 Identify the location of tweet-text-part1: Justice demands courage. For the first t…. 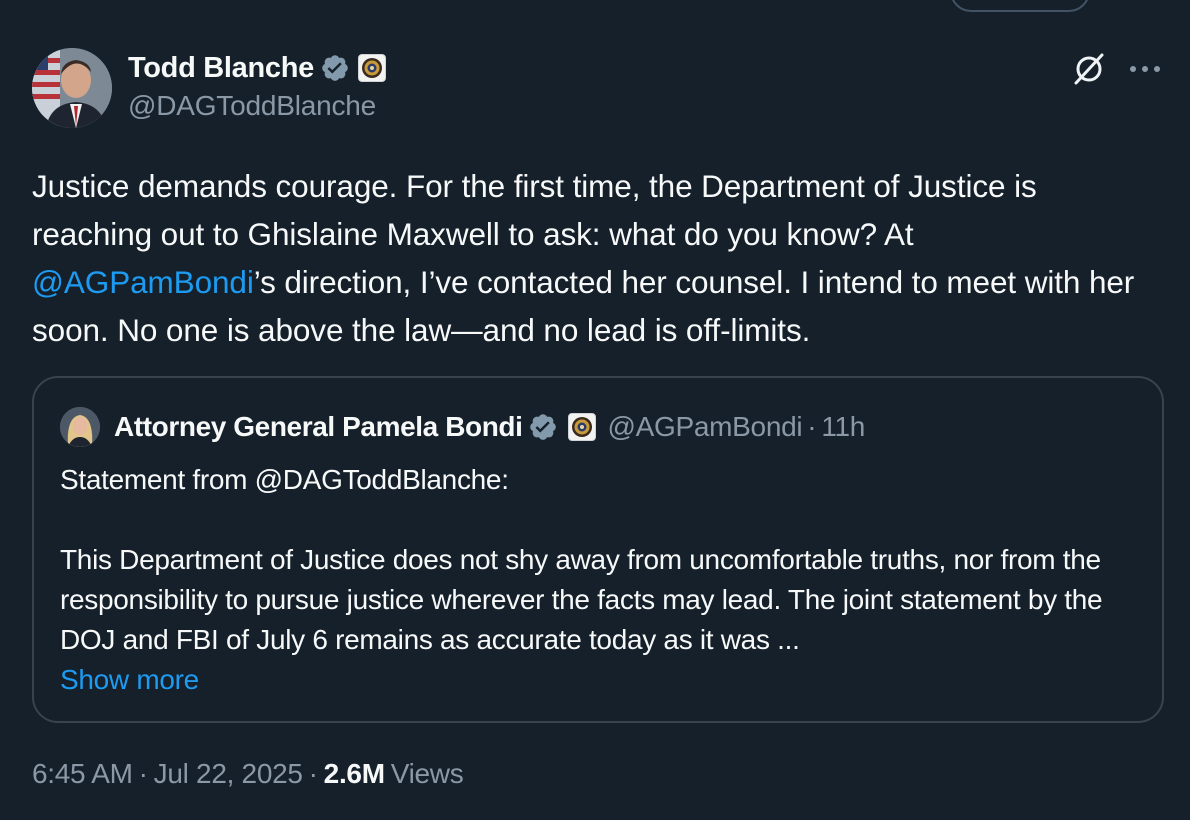
(534, 210).